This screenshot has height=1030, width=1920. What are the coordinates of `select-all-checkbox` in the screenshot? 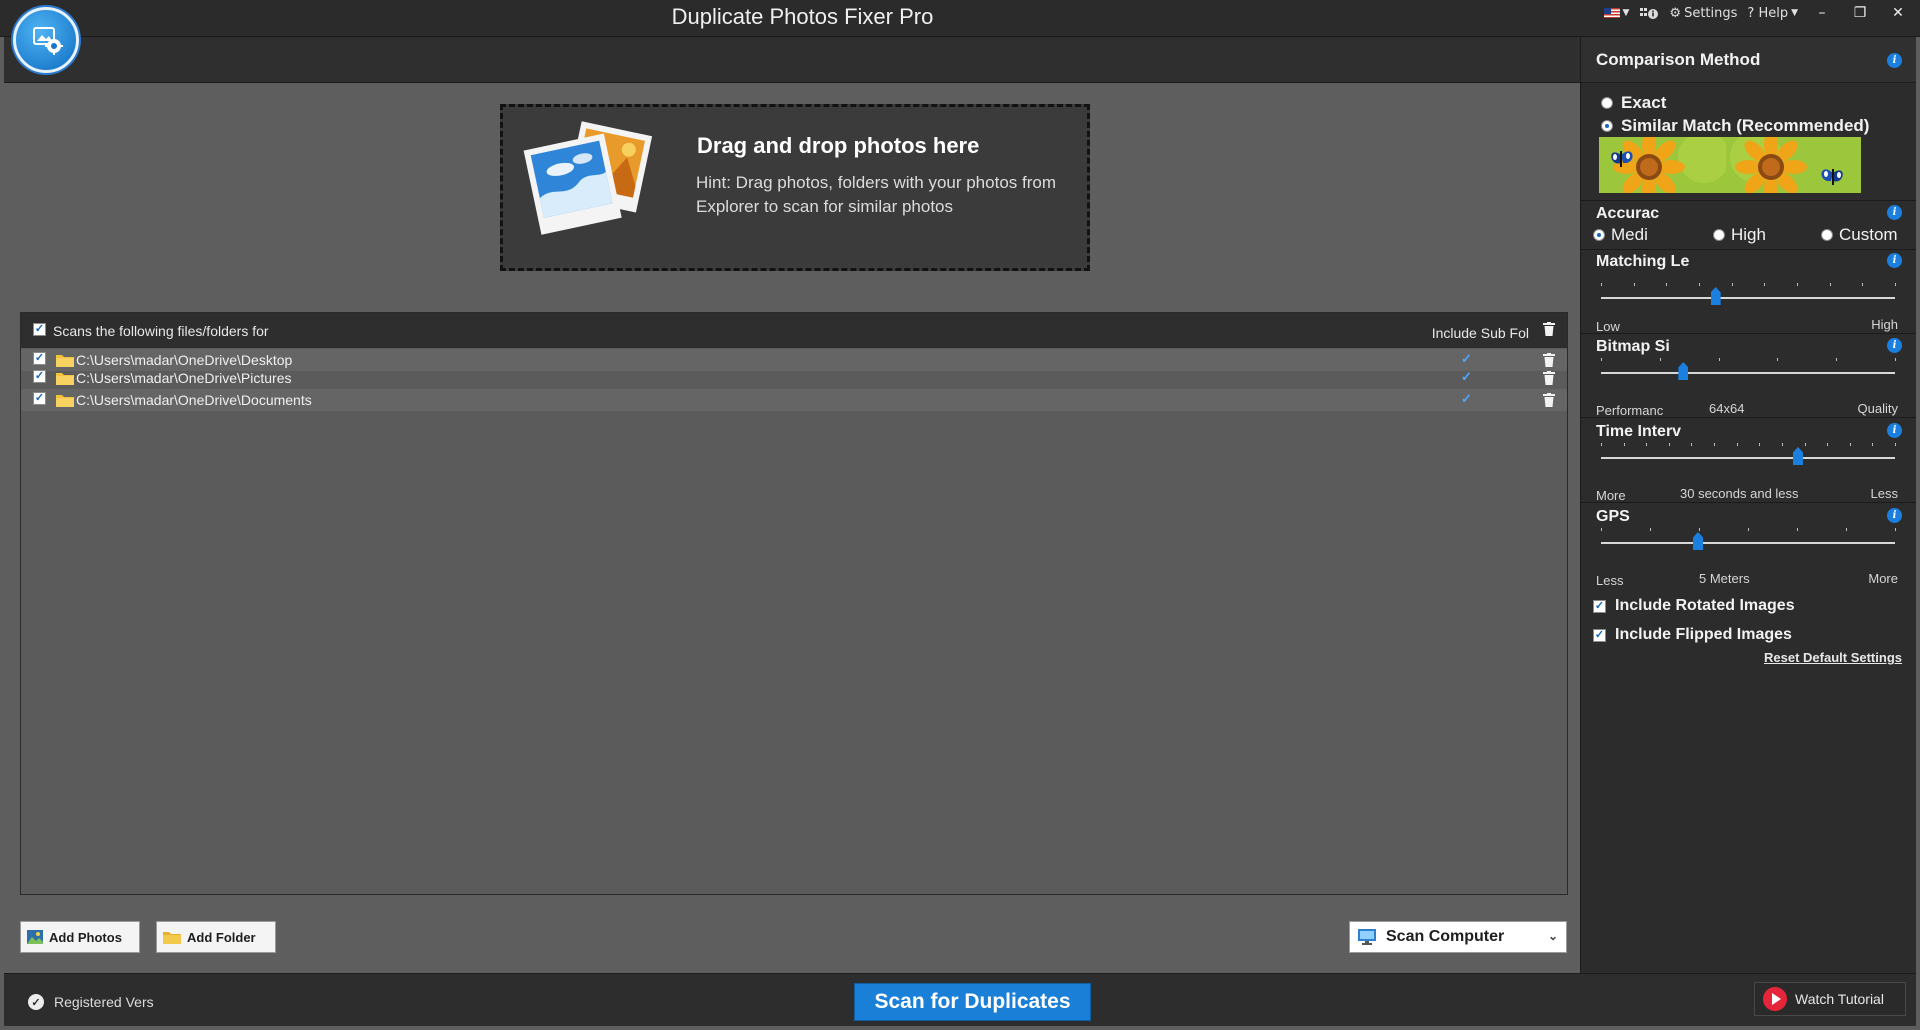 It's located at (39, 329).